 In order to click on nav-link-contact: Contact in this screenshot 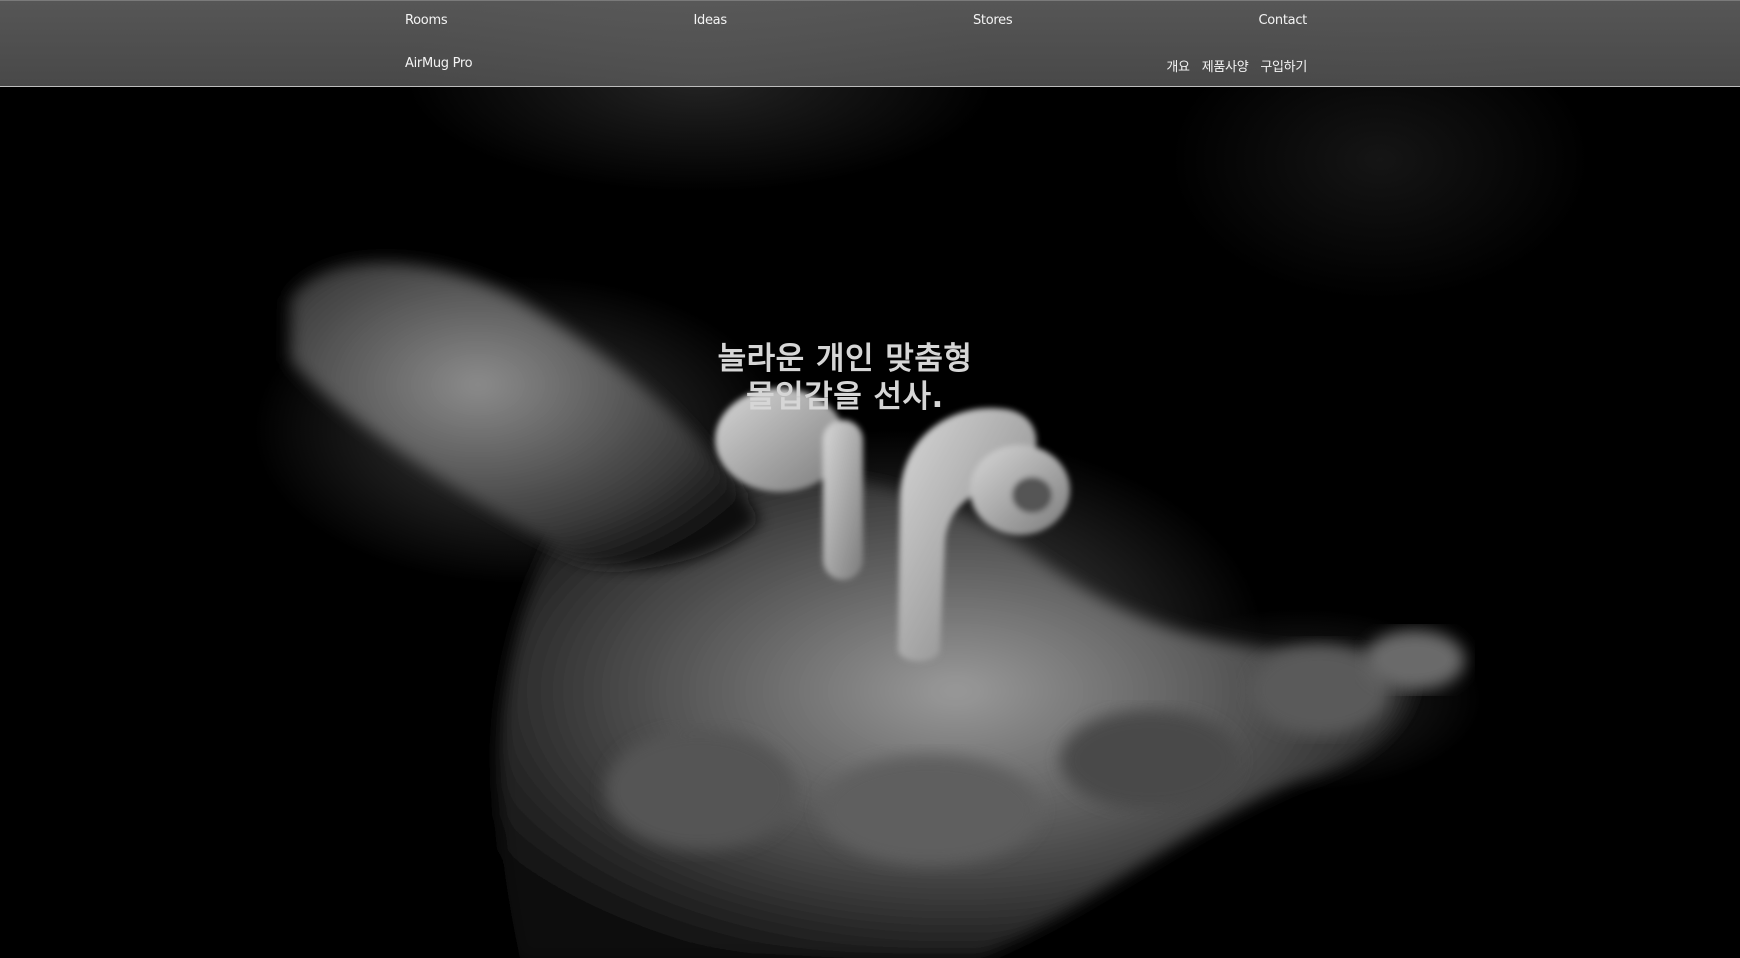, I will do `click(1282, 20)`.